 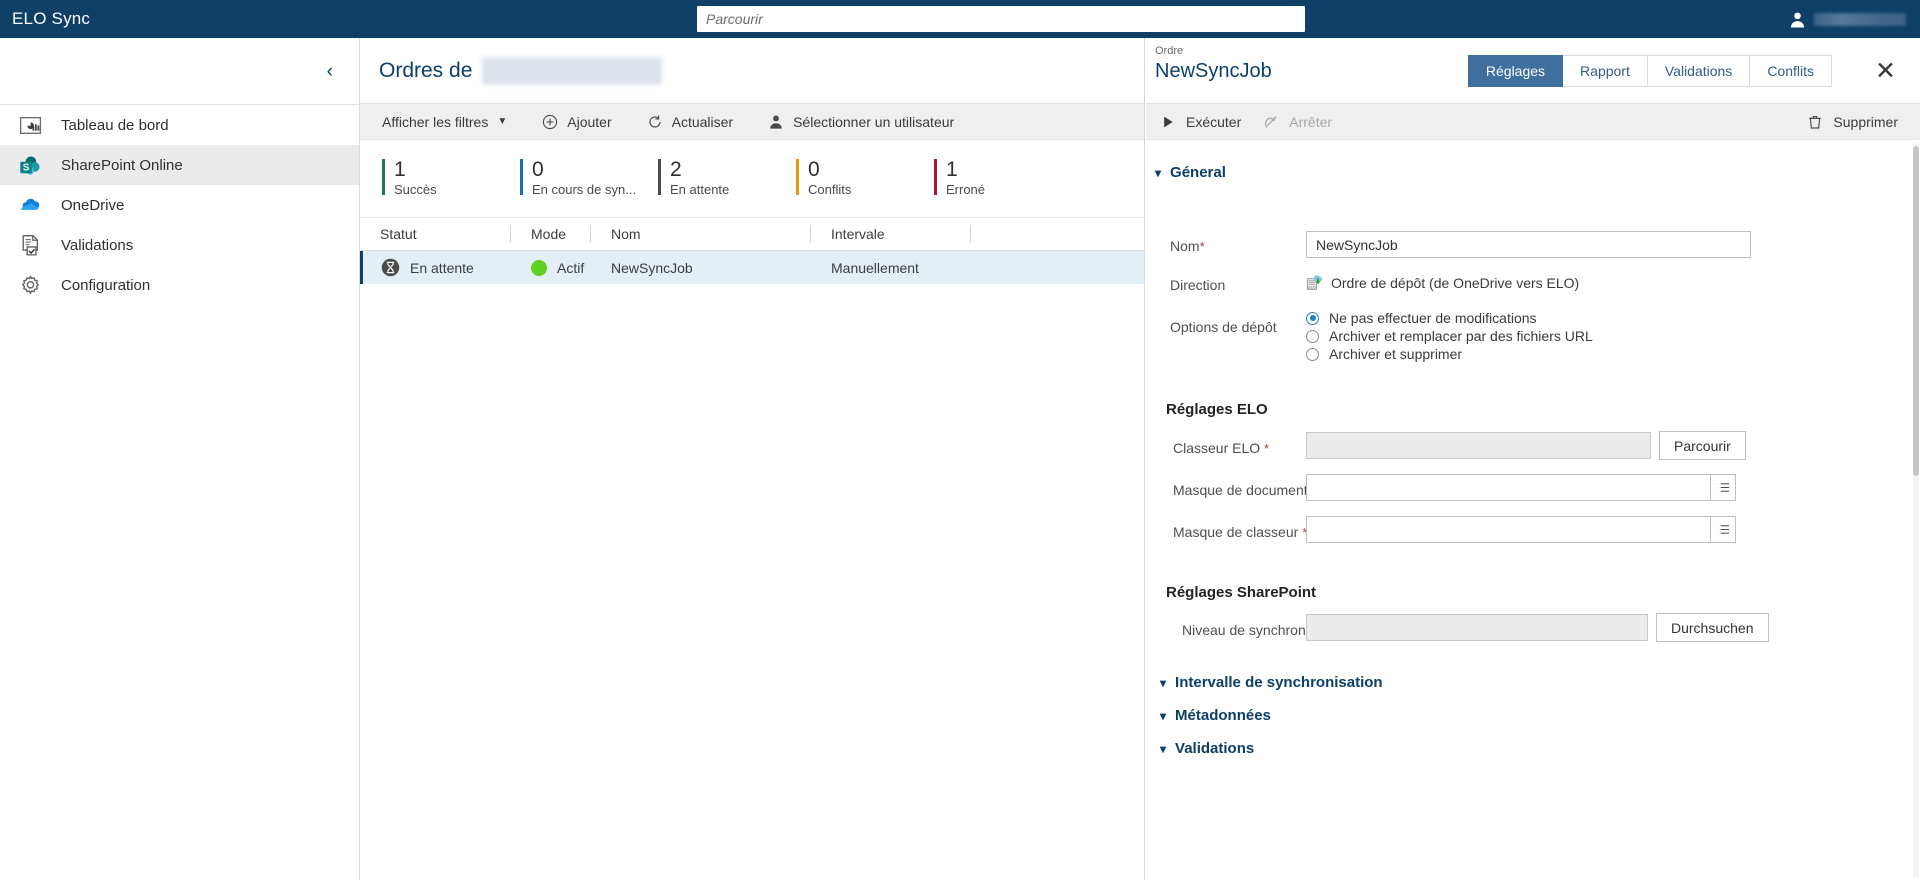 What do you see at coordinates (553, 267) in the screenshot?
I see `cell-mode: Actif` at bounding box center [553, 267].